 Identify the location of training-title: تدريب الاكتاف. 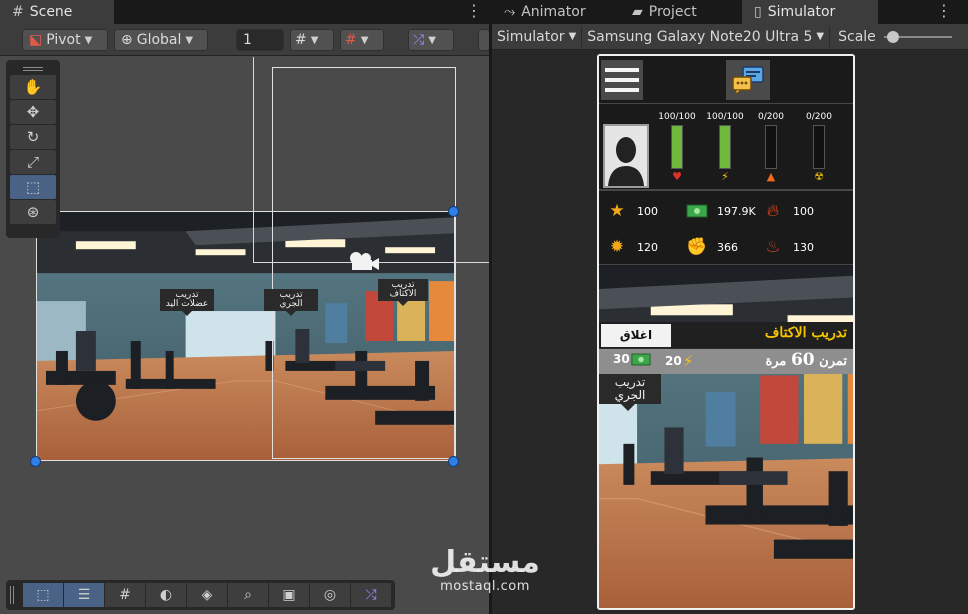
(805, 333).